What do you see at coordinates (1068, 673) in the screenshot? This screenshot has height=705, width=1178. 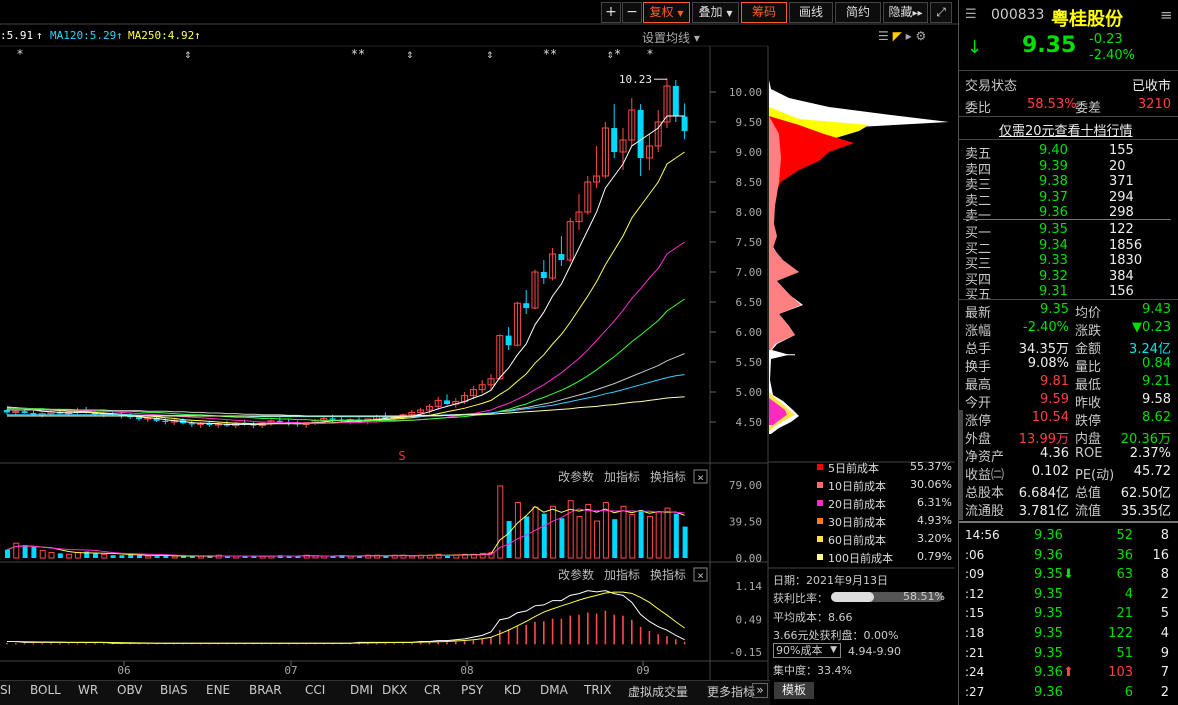 I see `tick-direction-icon: ⬆` at bounding box center [1068, 673].